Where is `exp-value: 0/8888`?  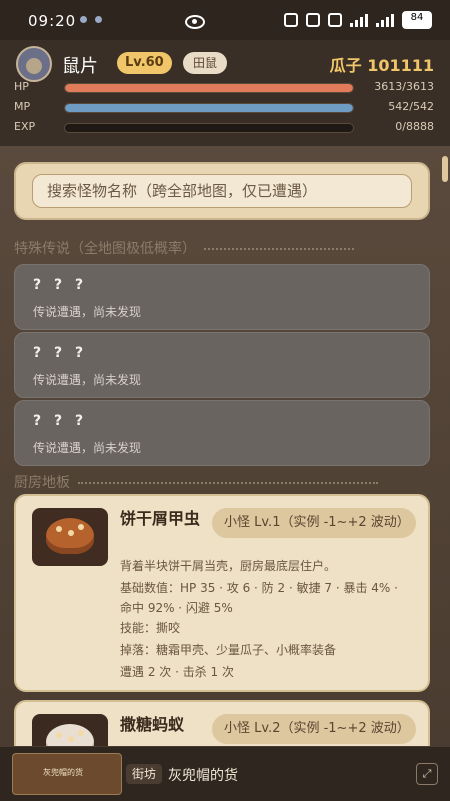 exp-value: 0/8888 is located at coordinates (414, 126).